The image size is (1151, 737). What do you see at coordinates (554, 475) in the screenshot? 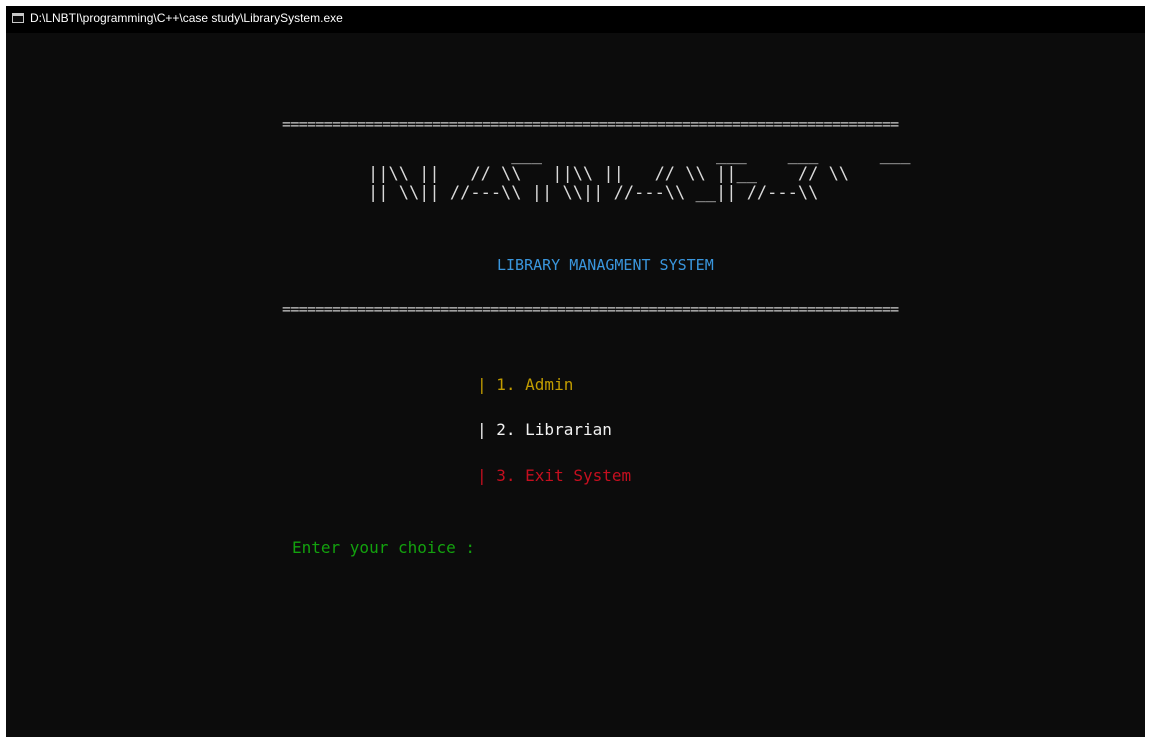
I see `menu-item-exit: | 3. Exit System` at bounding box center [554, 475].